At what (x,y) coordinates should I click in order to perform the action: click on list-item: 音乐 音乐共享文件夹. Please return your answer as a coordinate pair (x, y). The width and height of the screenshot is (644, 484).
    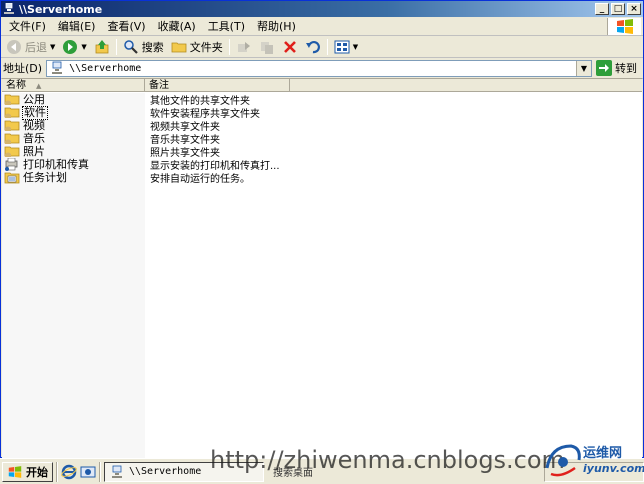
    Looking at the image, I should click on (322, 138).